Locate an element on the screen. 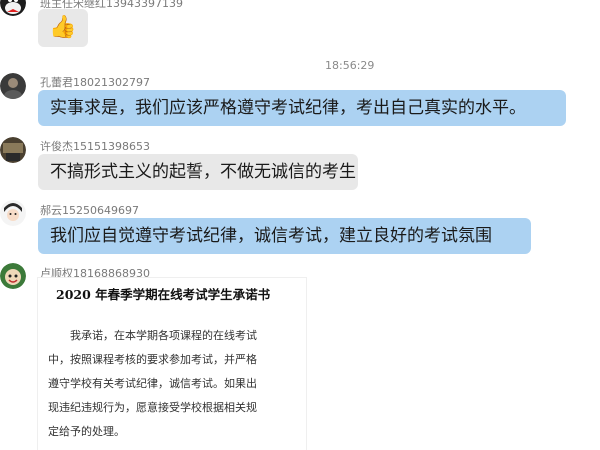 This screenshot has width=600, height=450. message-bubble: 我们应自觉遵守考试纪律，诚信考试，建立良好的考试氛围 is located at coordinates (284, 236).